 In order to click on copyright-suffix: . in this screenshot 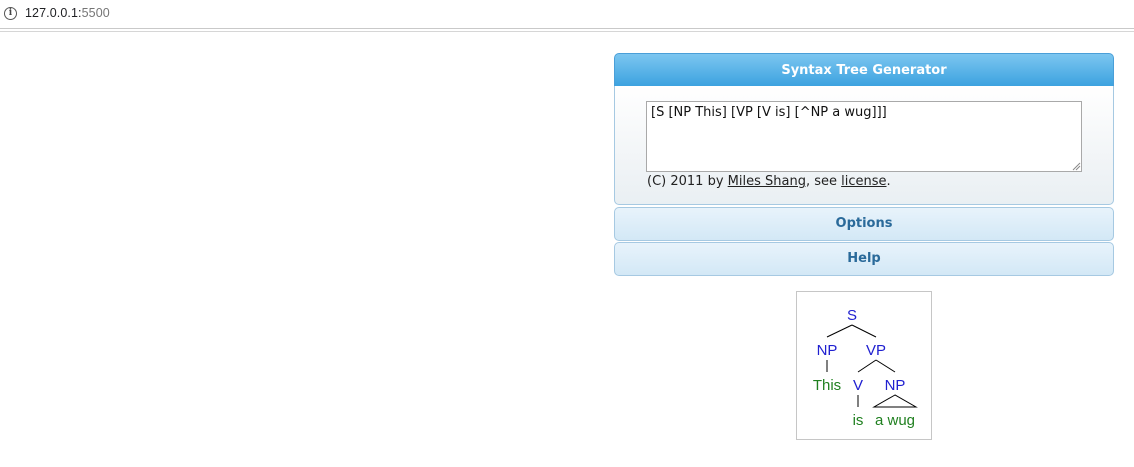, I will do `click(888, 181)`.